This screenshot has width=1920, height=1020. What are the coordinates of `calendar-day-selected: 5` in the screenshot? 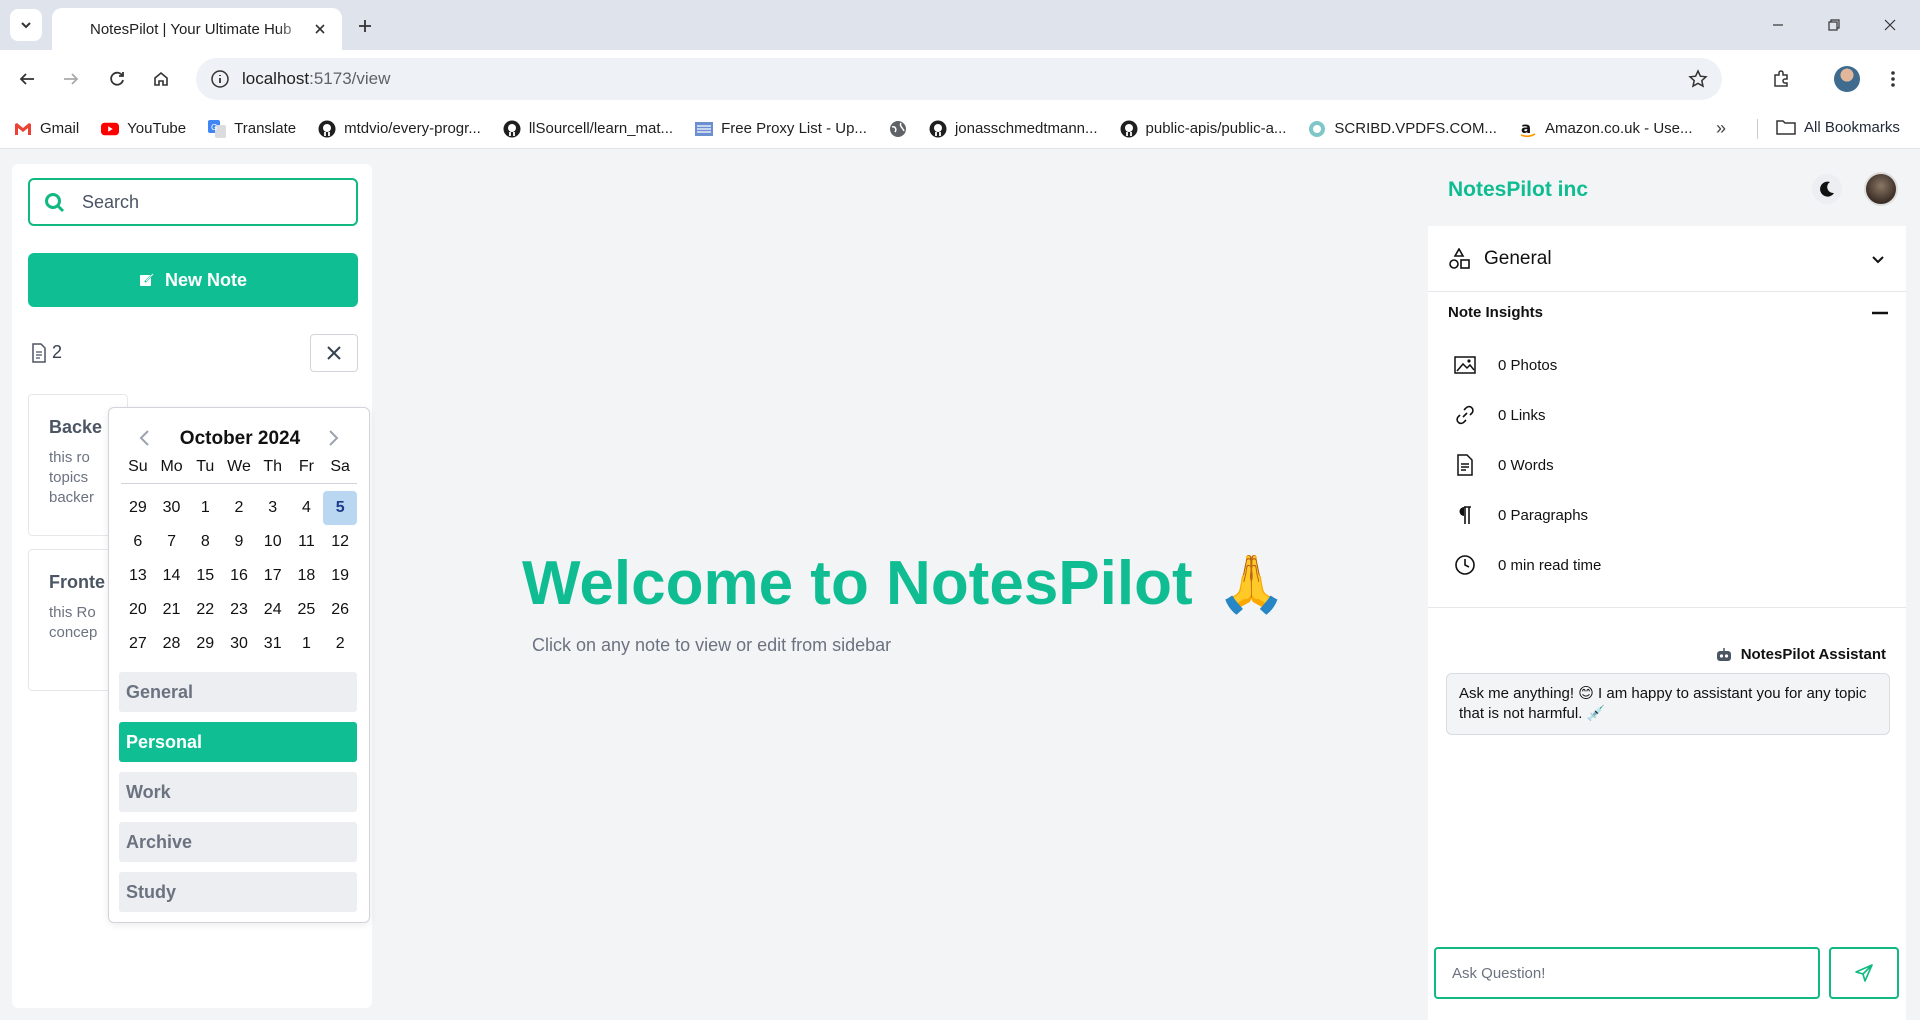 It's located at (340, 508).